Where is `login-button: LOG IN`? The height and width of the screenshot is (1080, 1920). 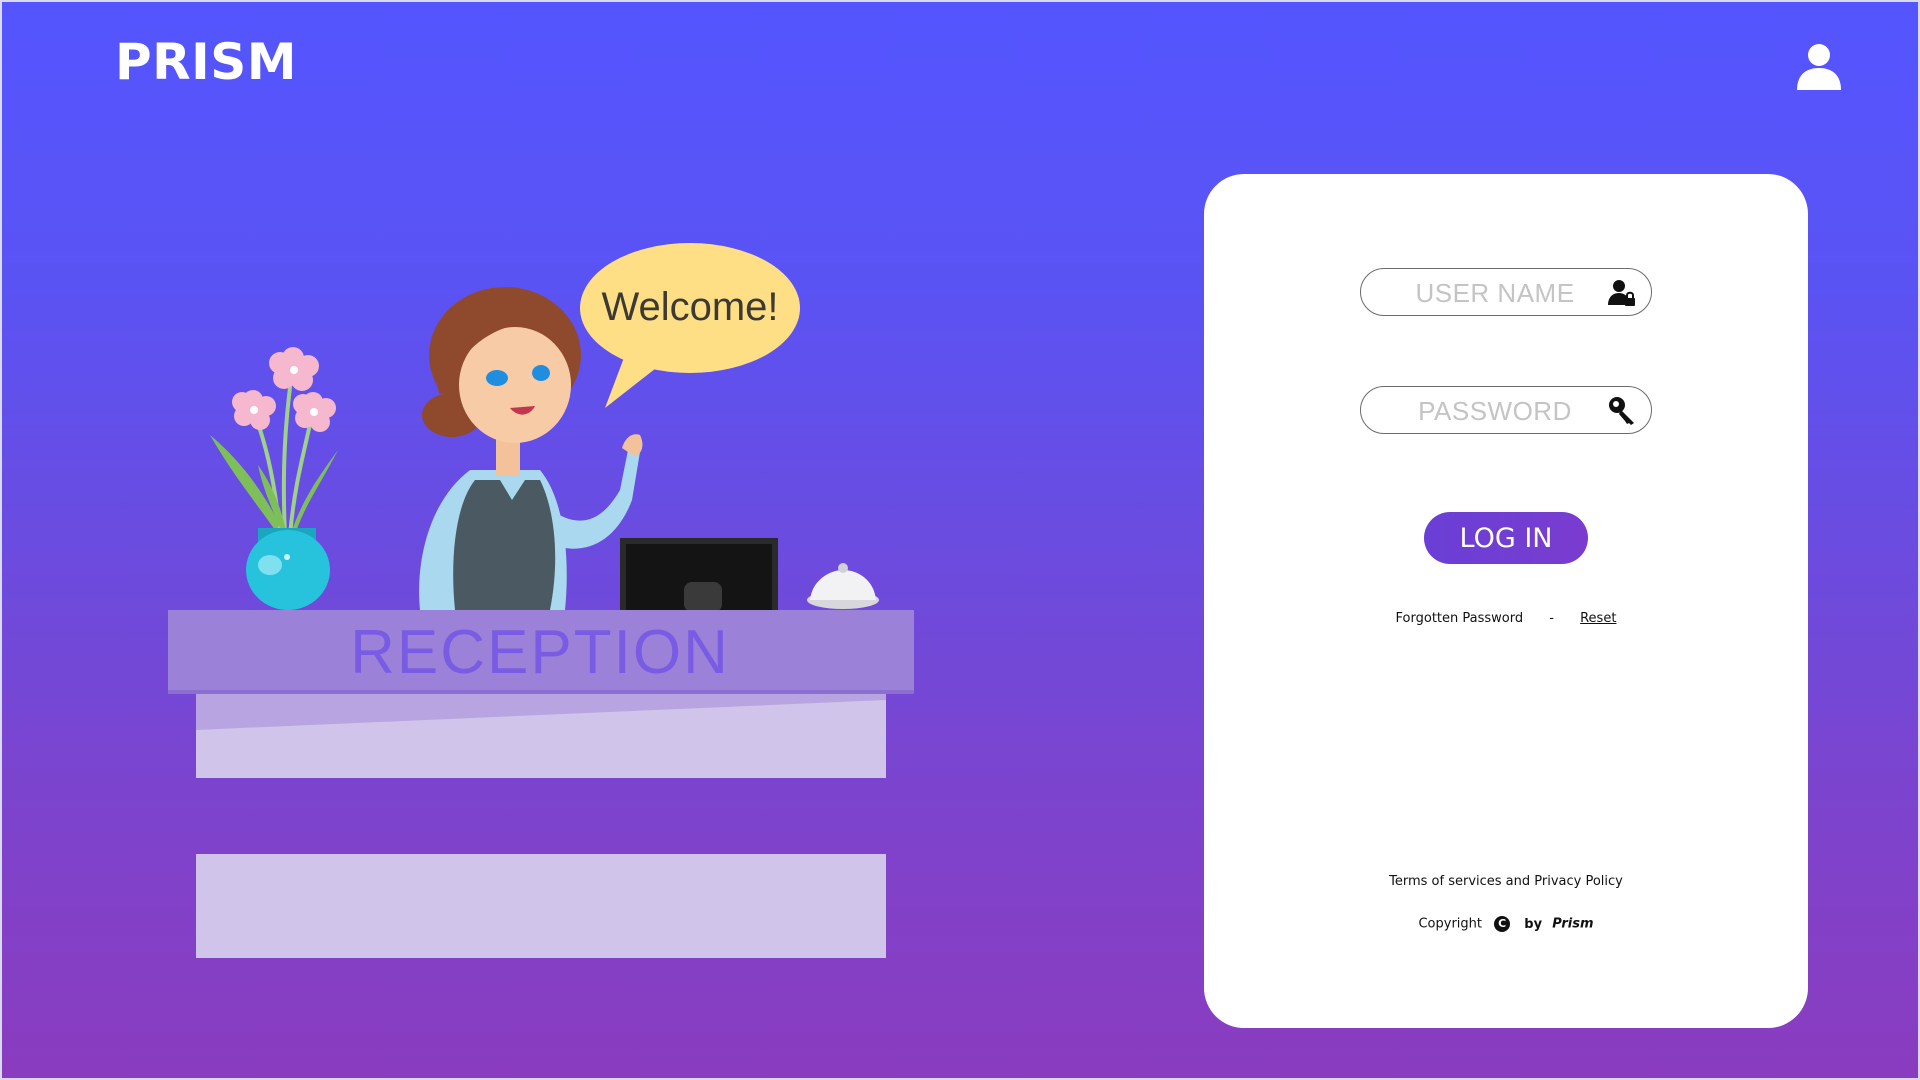 login-button: LOG IN is located at coordinates (1506, 538).